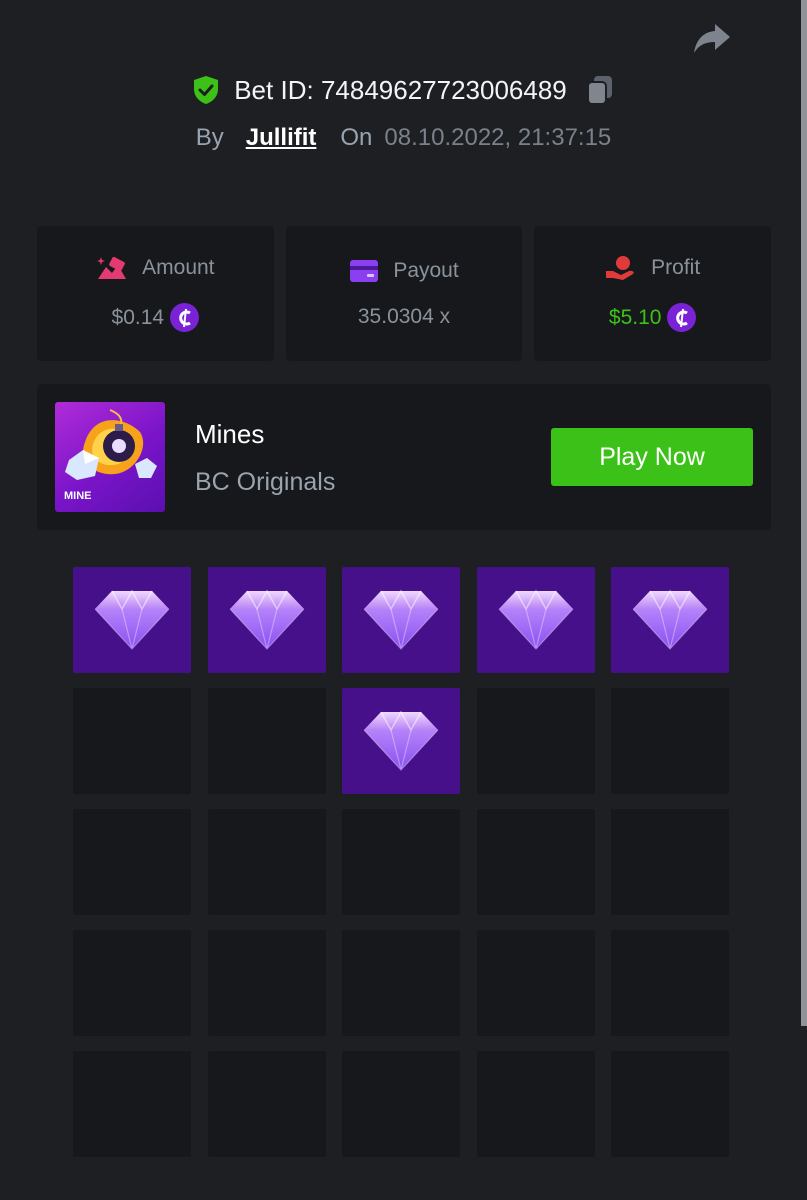 This screenshot has height=1200, width=807. What do you see at coordinates (404, 457) in the screenshot?
I see `game-card: MINE Mines BC Originals Play Now` at bounding box center [404, 457].